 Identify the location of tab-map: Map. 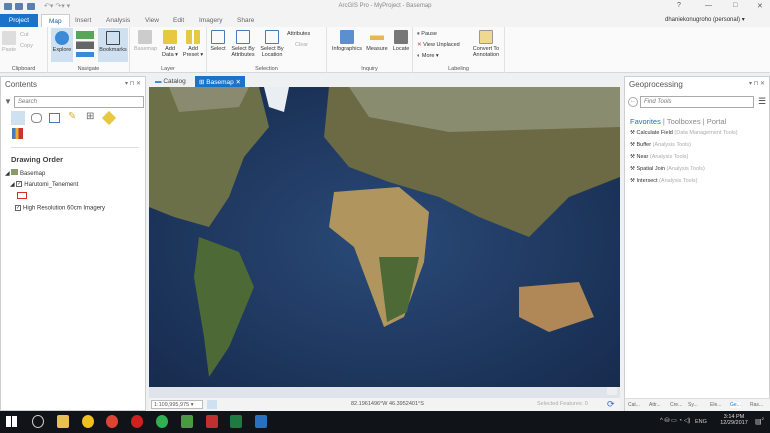
(55, 20).